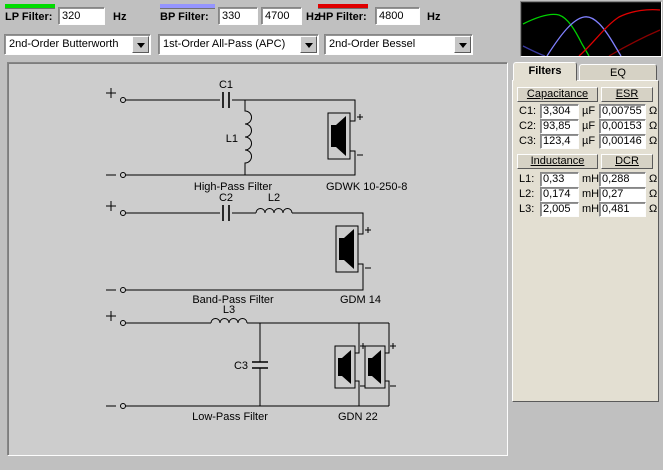 Image resolution: width=663 pixels, height=470 pixels. Describe the element at coordinates (260, 365) in the screenshot. I see `lp-capacitor-symbol` at that location.